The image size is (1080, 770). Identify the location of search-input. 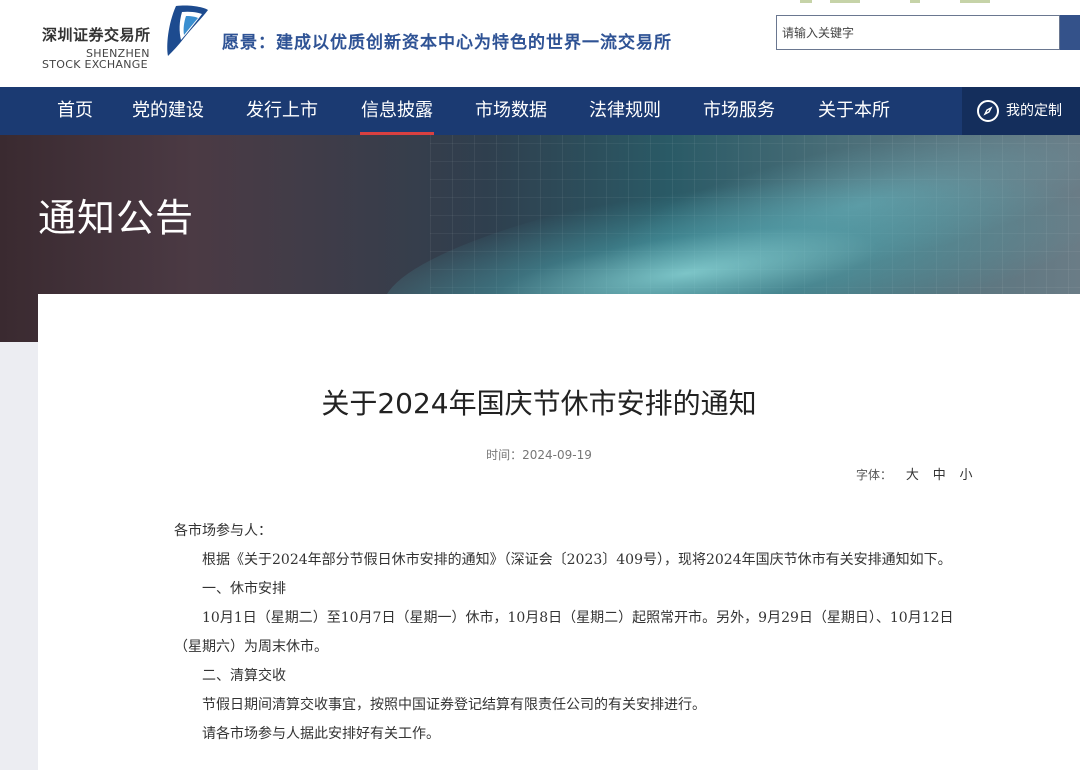
(919, 32).